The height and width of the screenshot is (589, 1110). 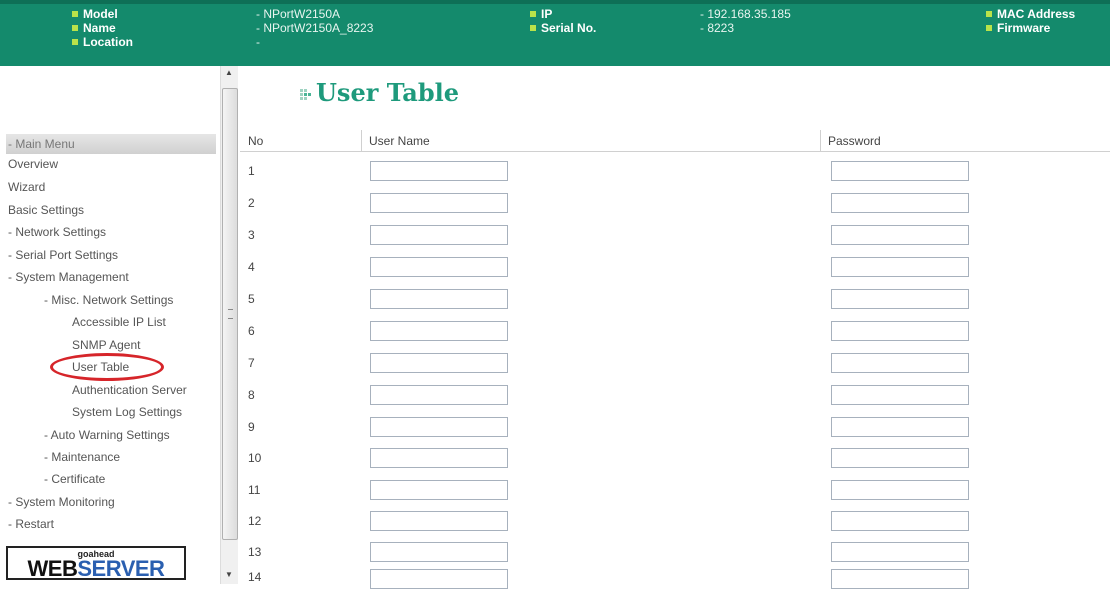 What do you see at coordinates (61, 502) in the screenshot?
I see `menu-item-system-monitoring: - System Monitoring` at bounding box center [61, 502].